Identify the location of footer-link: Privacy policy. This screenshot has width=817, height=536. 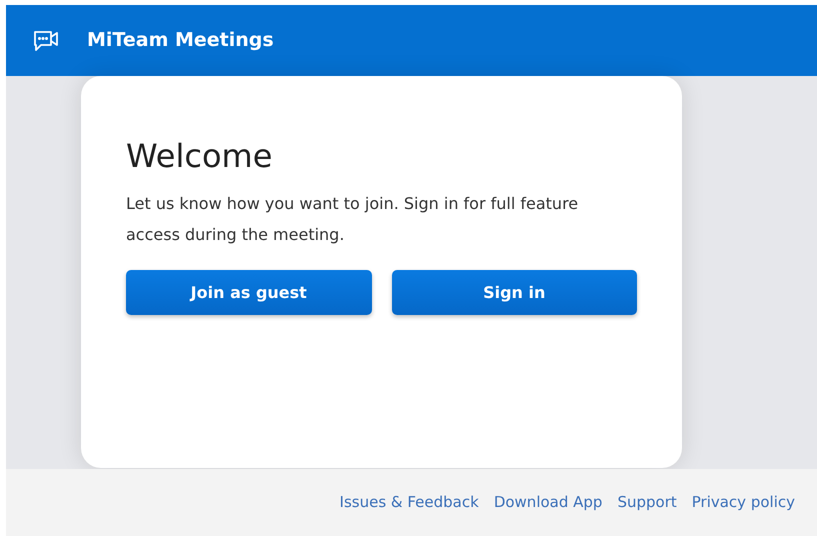
(743, 502).